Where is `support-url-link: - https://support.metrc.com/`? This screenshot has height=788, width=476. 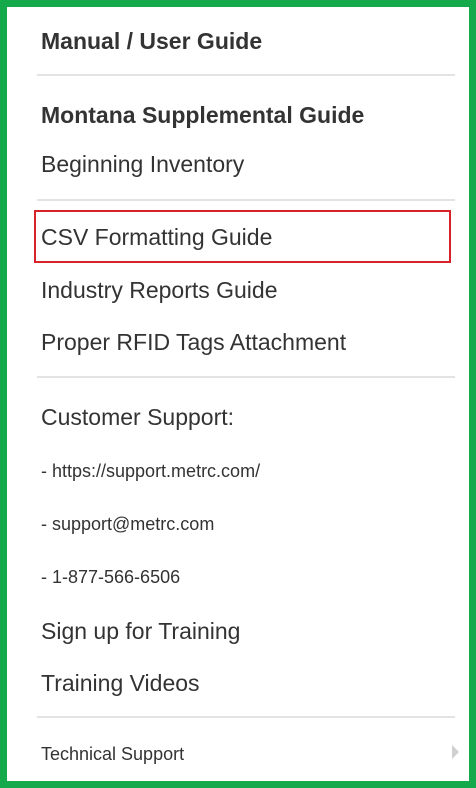 support-url-link: - https://support.metrc.com/ is located at coordinates (150, 471).